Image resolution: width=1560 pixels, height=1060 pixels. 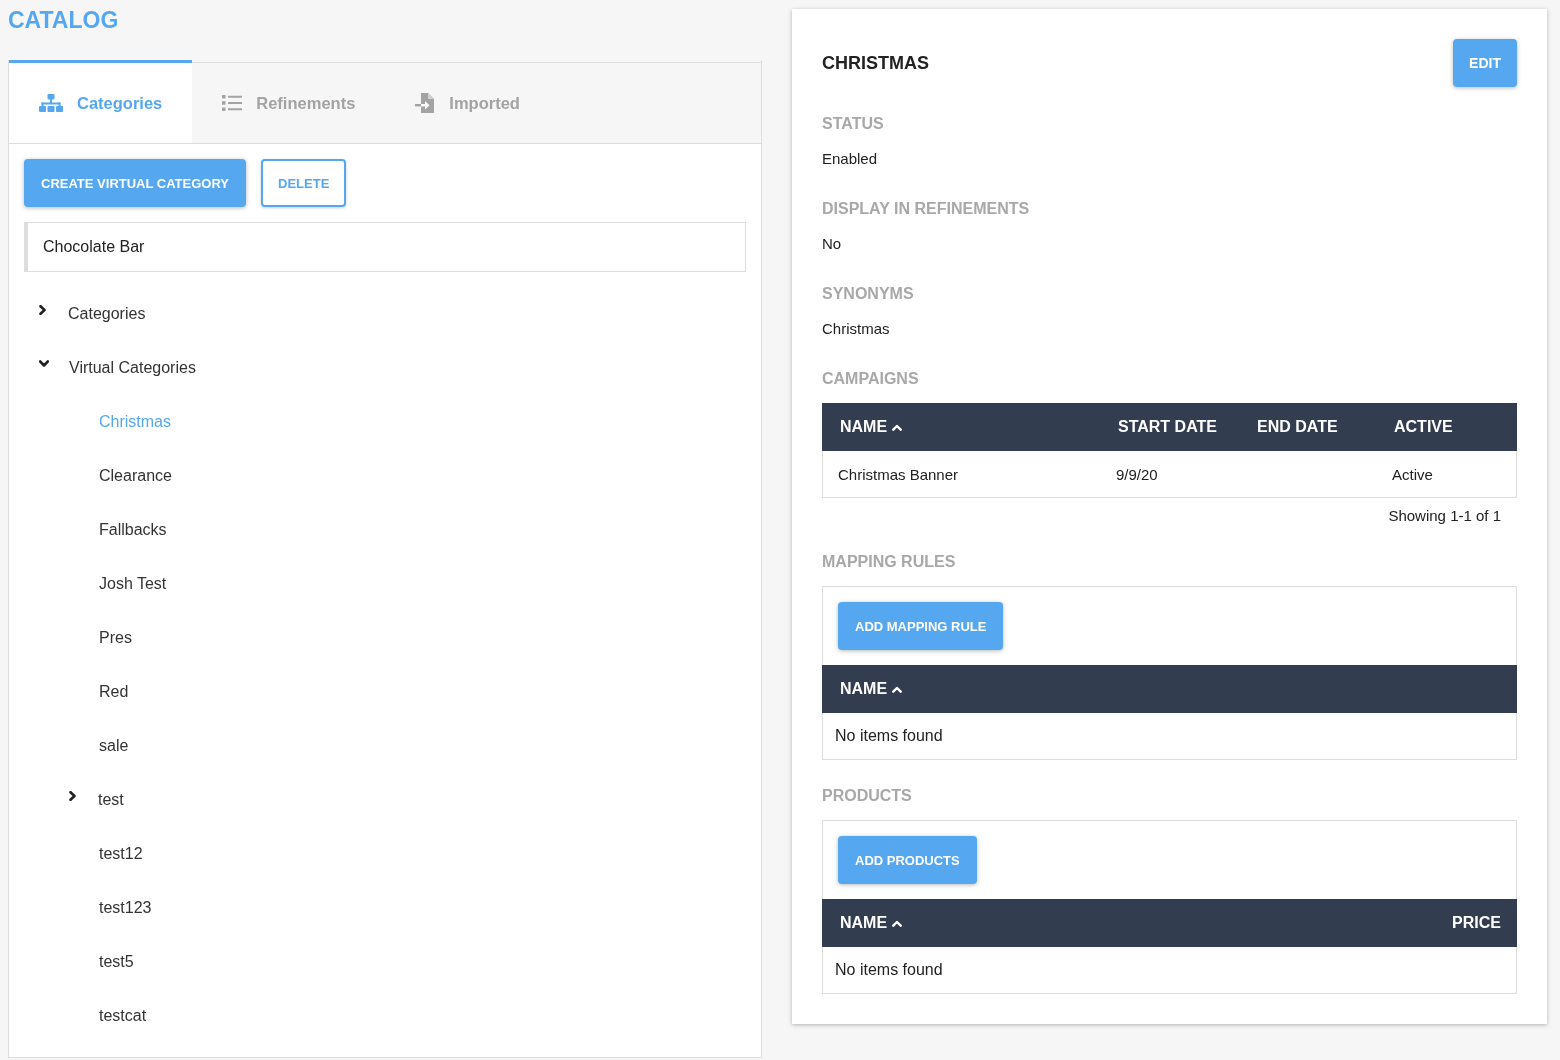 I want to click on column-header: END DATE, so click(x=1297, y=427).